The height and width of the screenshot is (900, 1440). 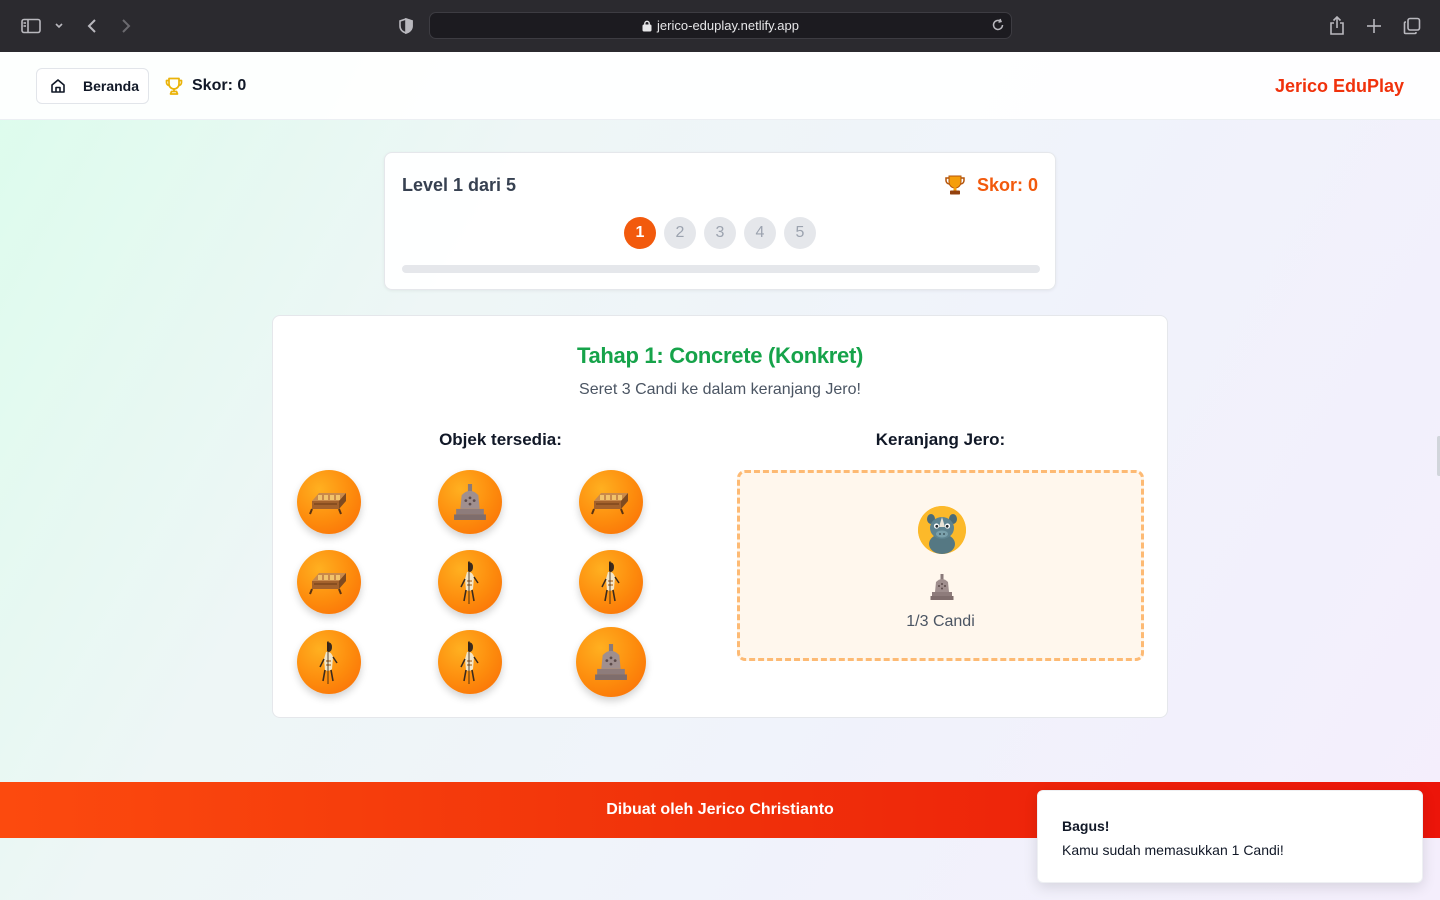 I want to click on basket-heading: Keranjang Jero:, so click(x=940, y=439).